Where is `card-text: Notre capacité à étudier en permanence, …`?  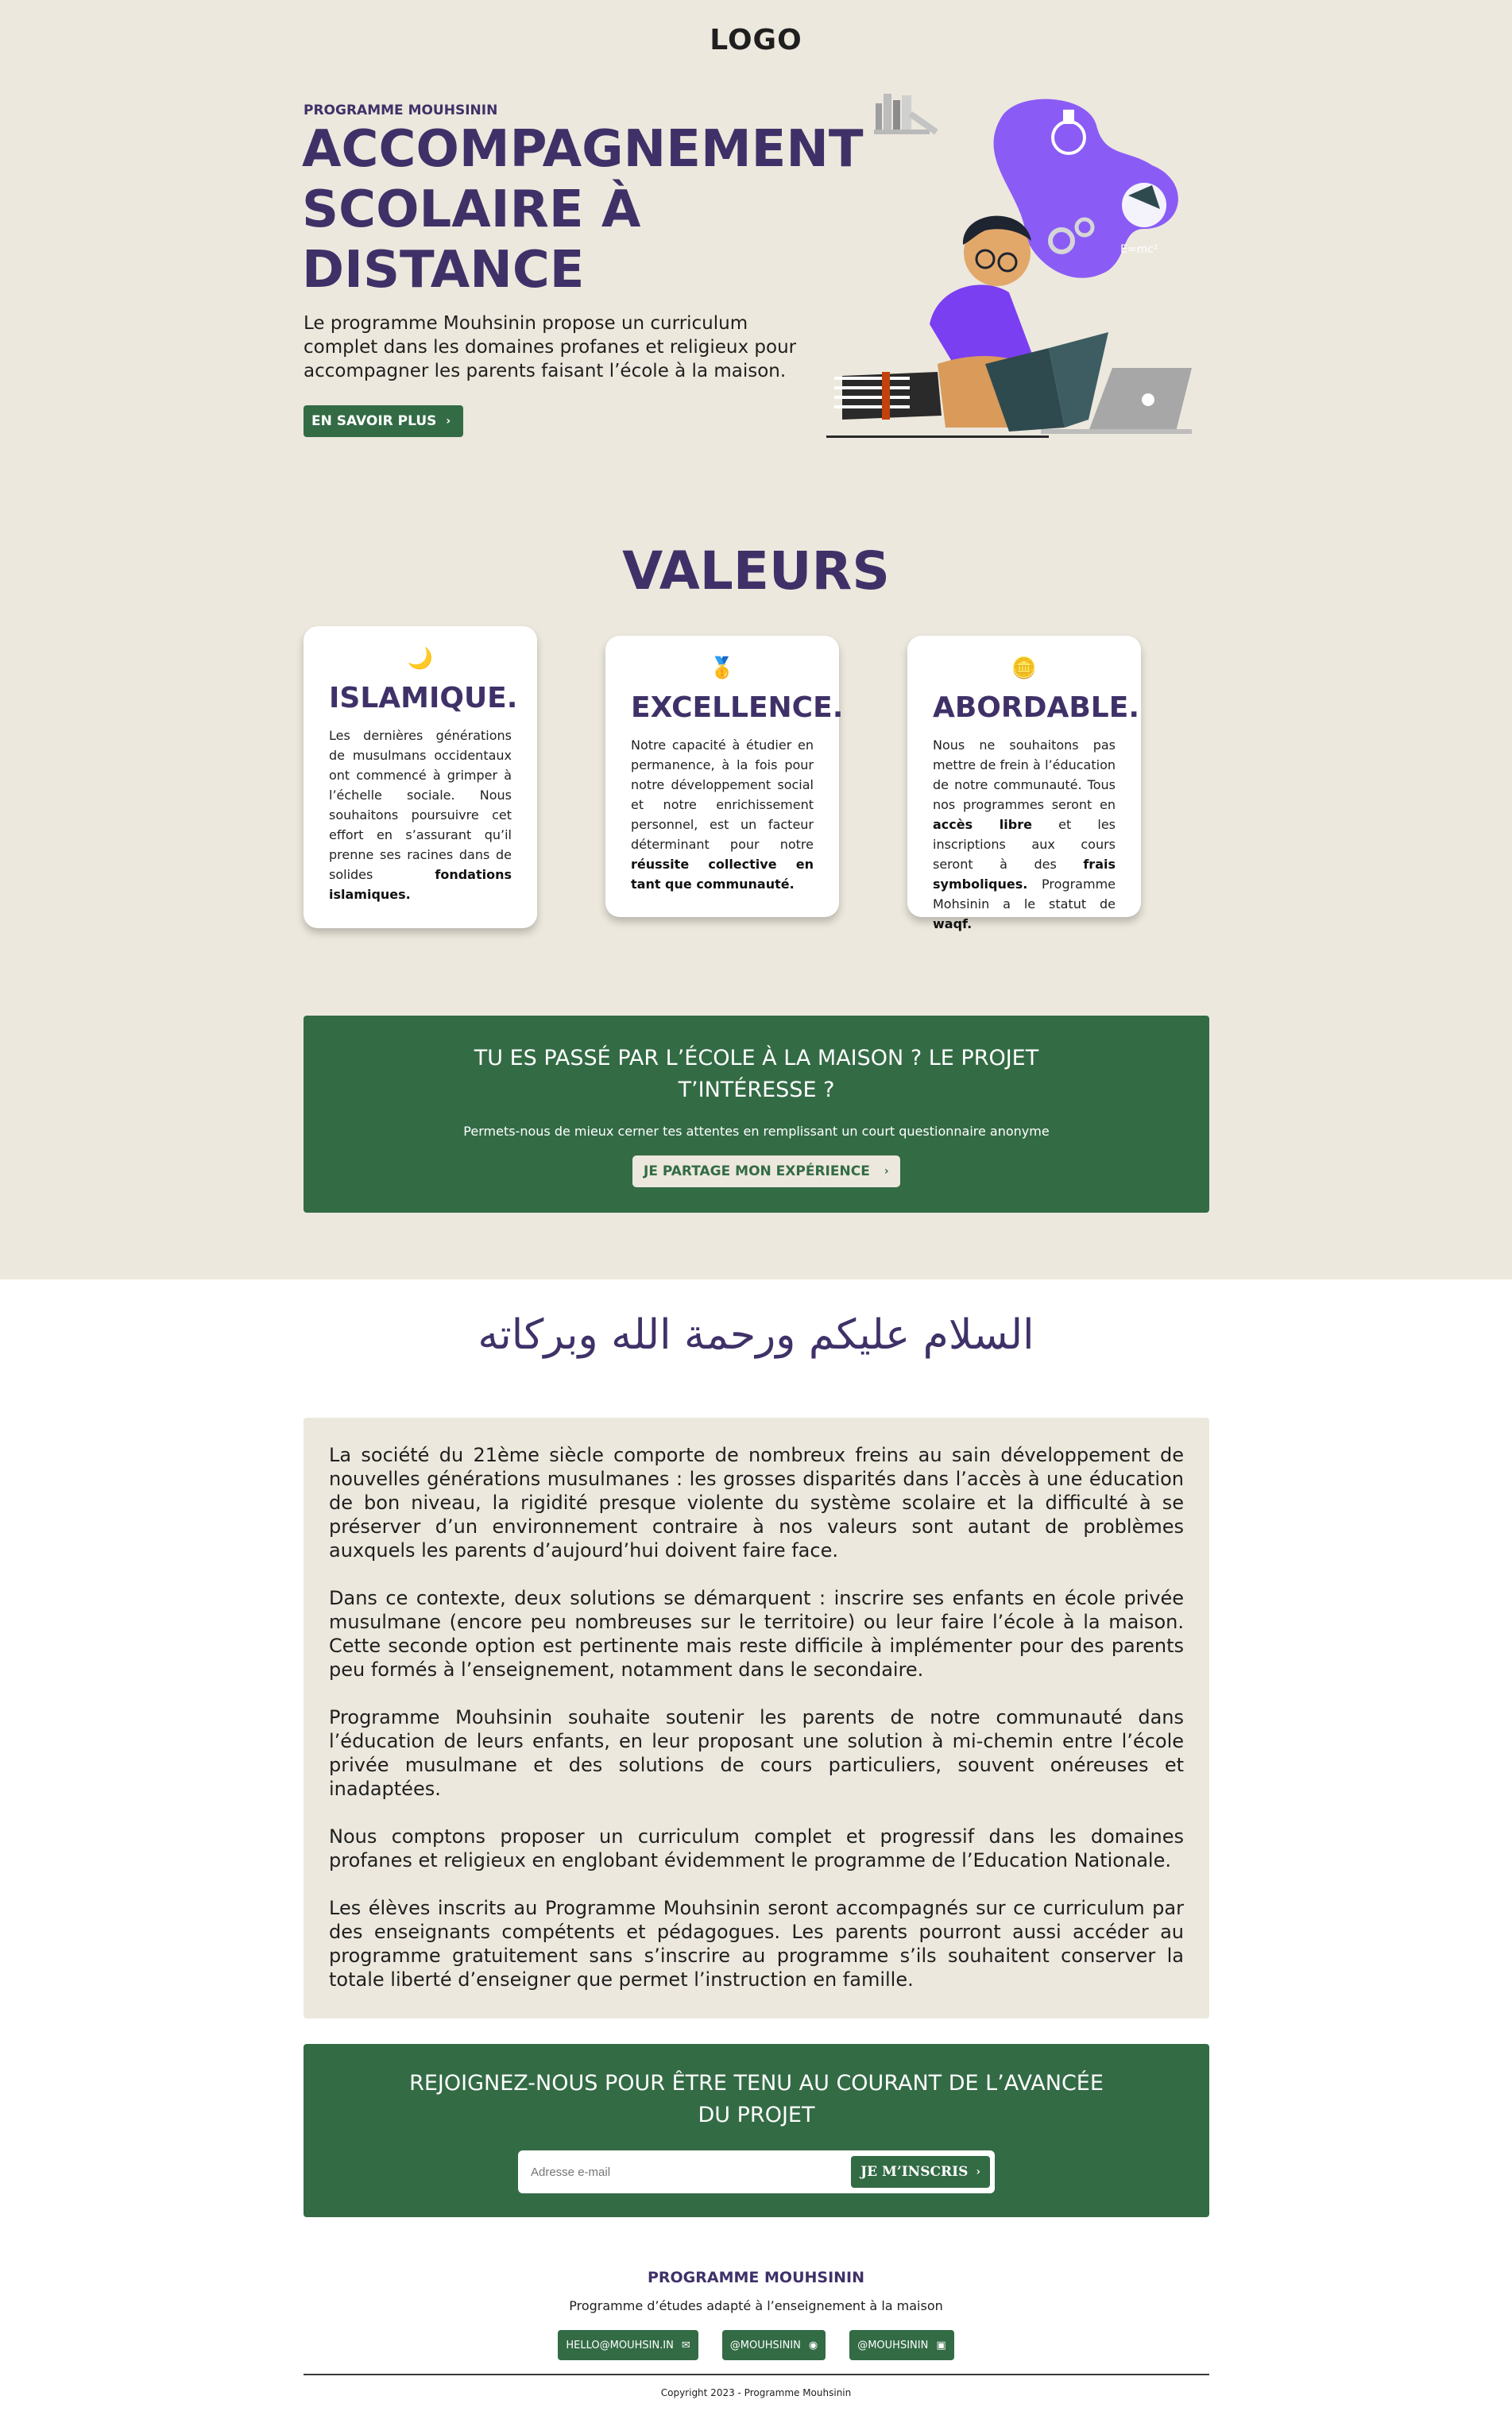
card-text: Notre capacité à étudier en permanence, … is located at coordinates (722, 814).